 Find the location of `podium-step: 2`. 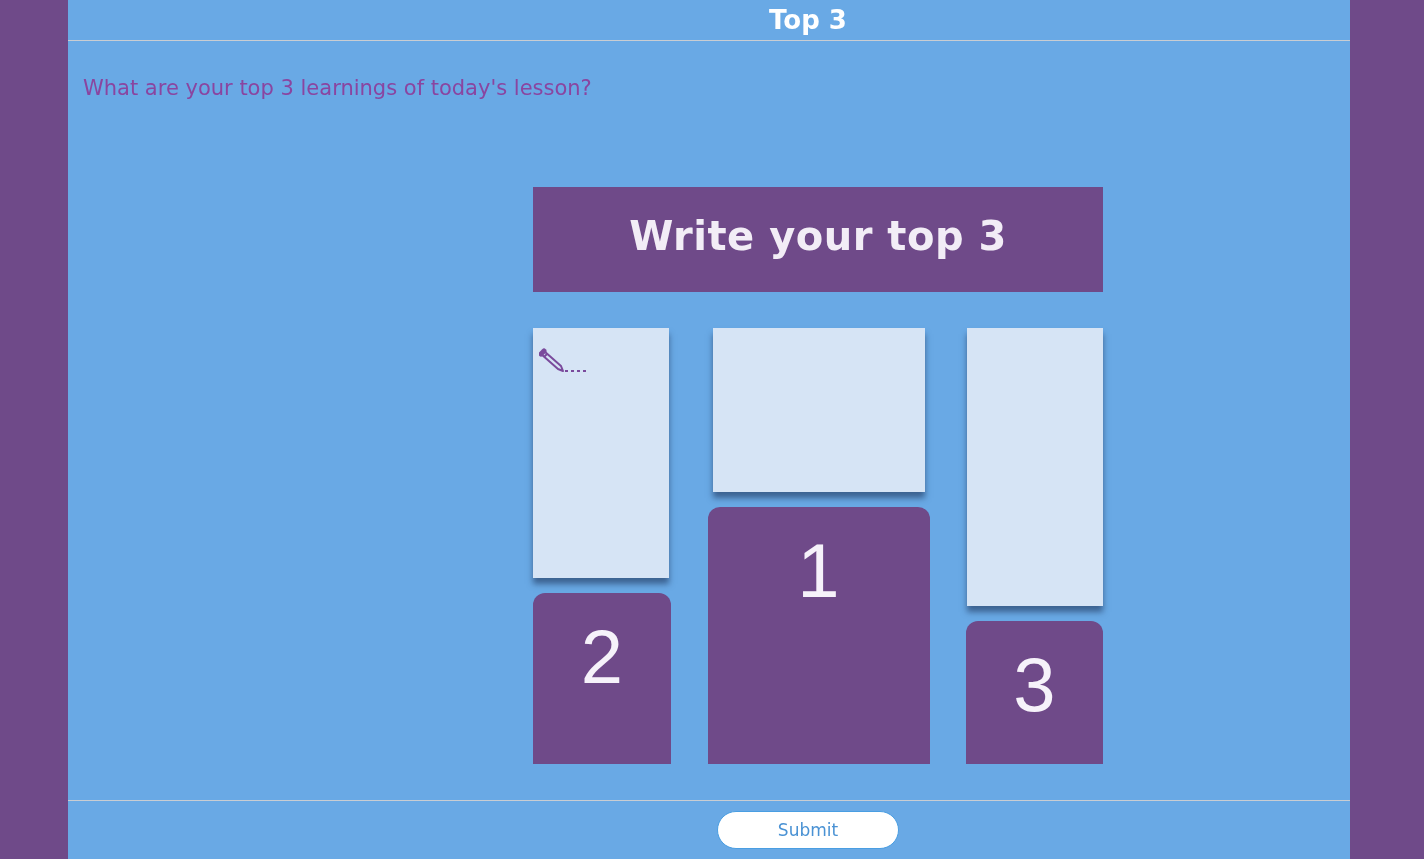

podium-step: 2 is located at coordinates (602, 678).